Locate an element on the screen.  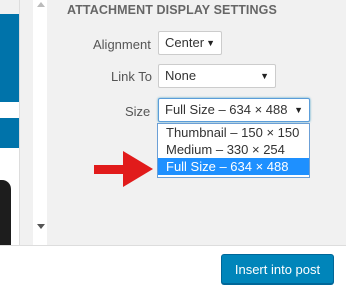
link-to-select: None ▼ is located at coordinates (217, 76).